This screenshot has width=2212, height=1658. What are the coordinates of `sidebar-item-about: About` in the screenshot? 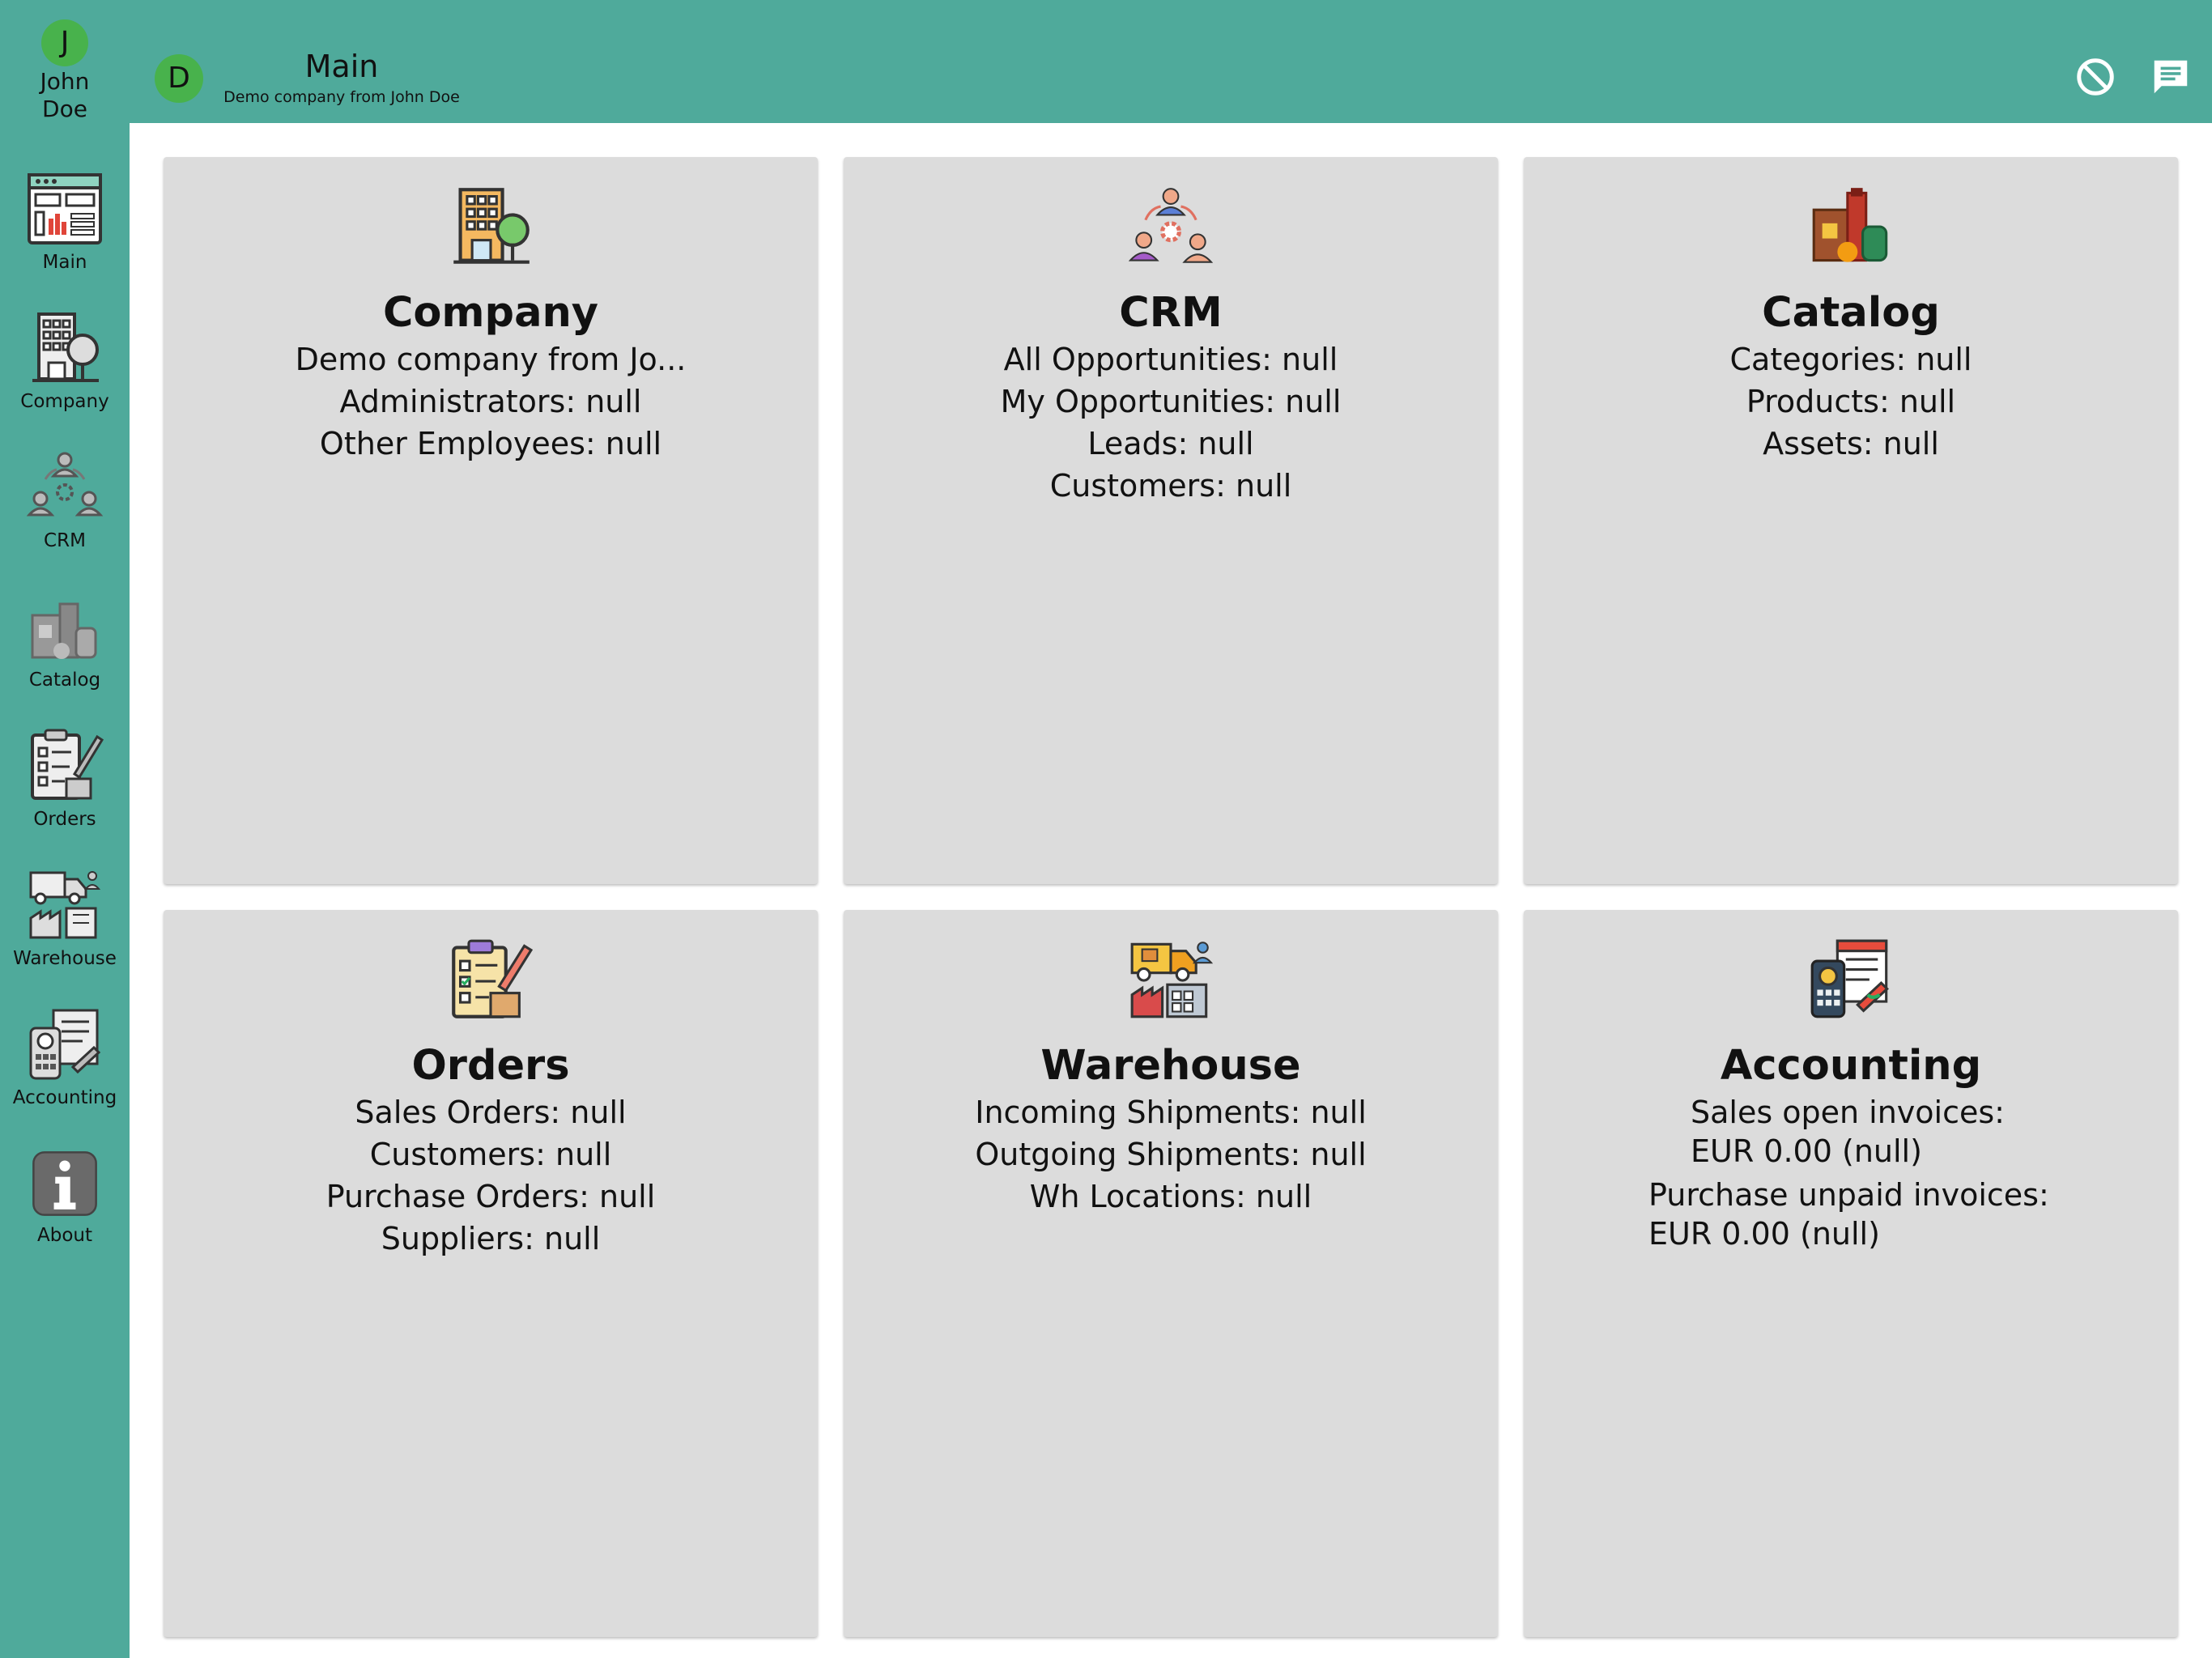 It's located at (65, 1198).